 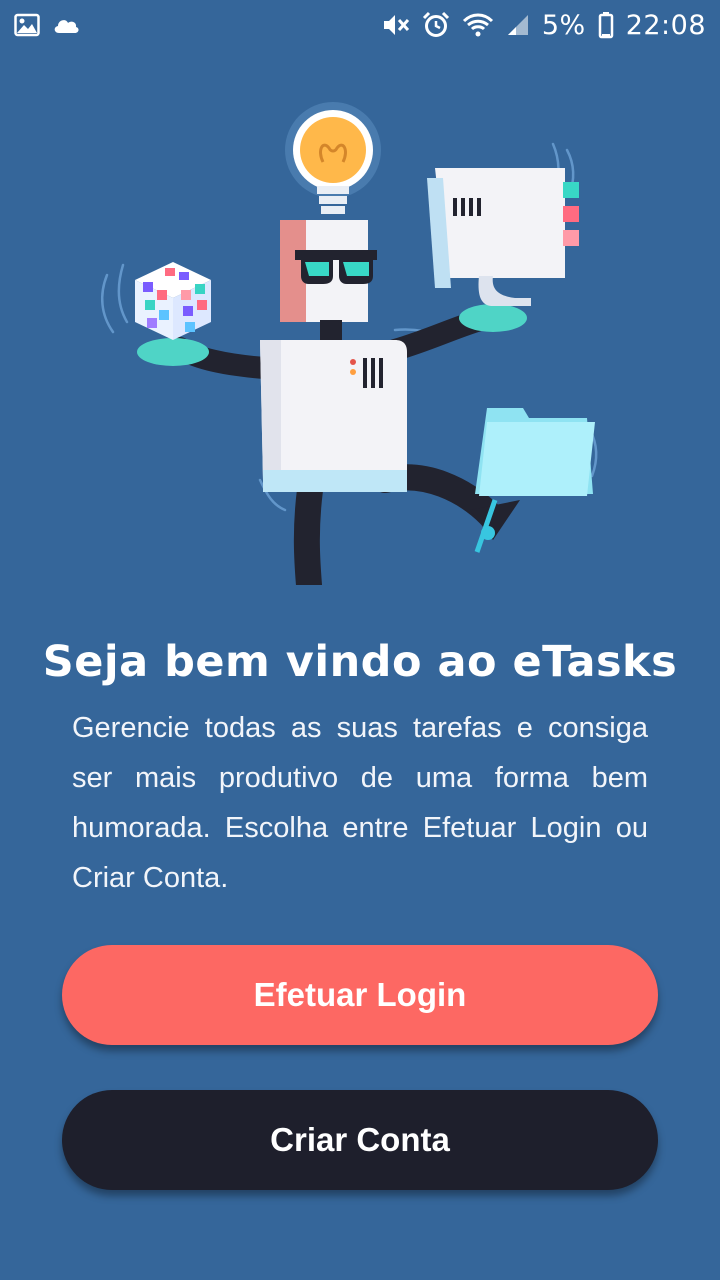 What do you see at coordinates (66, 25) in the screenshot?
I see `cloud-icon` at bounding box center [66, 25].